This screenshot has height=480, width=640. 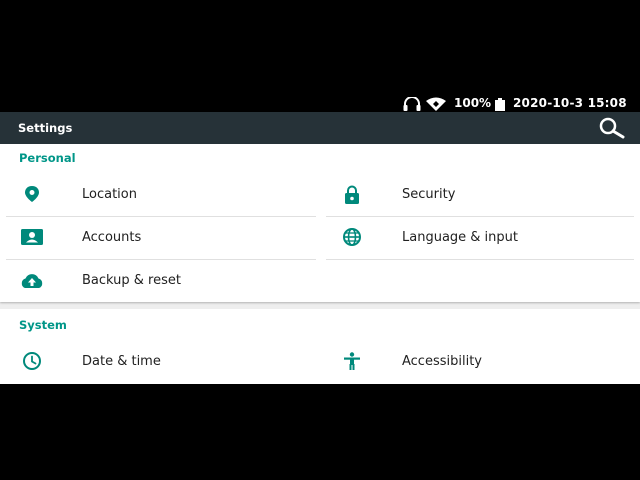 What do you see at coordinates (121, 361) in the screenshot?
I see `settings-item-label: Date & time` at bounding box center [121, 361].